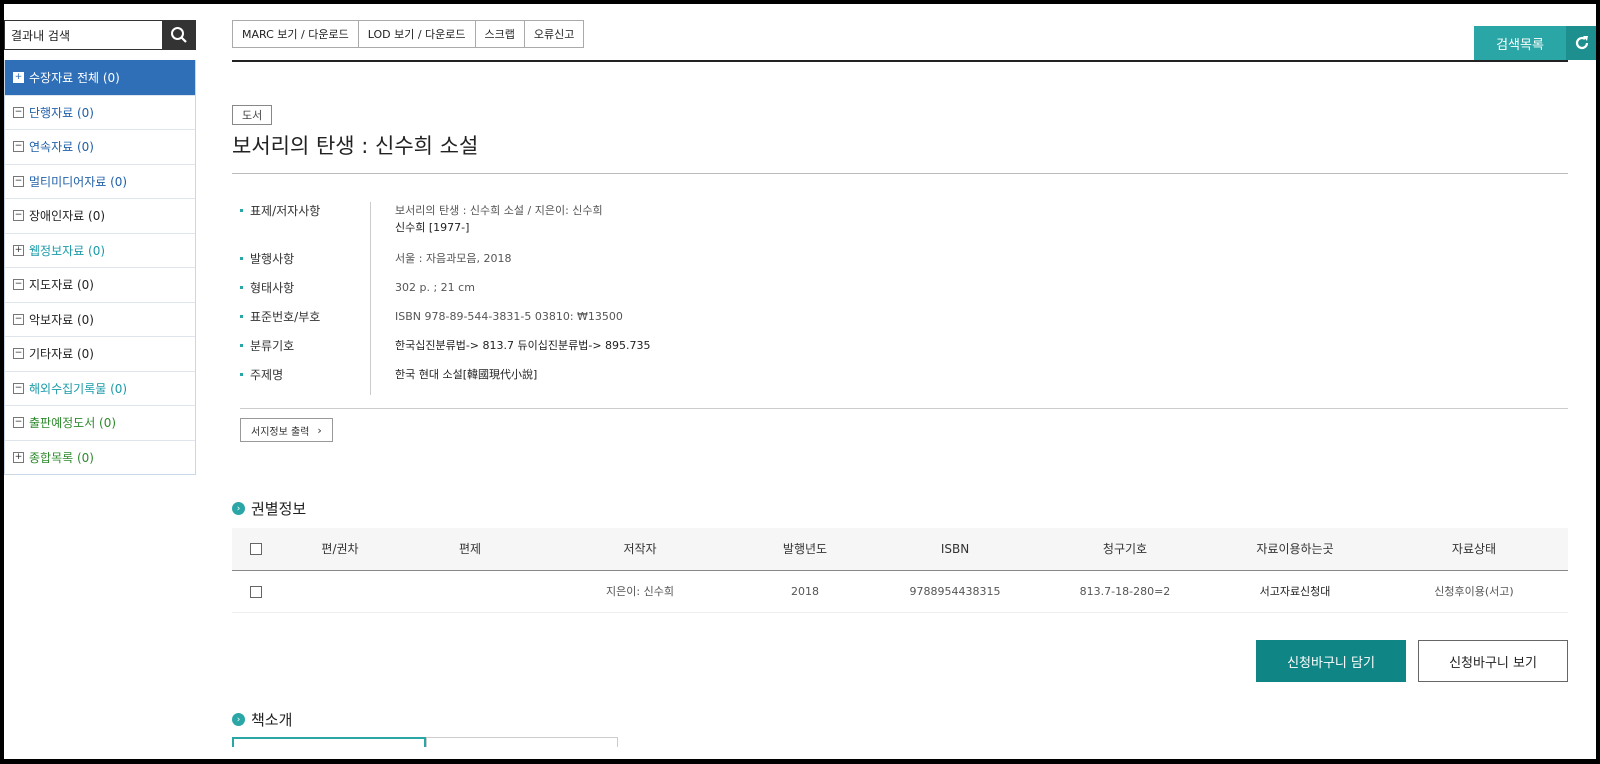 This screenshot has width=1600, height=764. I want to click on detail-value: 보서리의 탄생 : 신수희 소설 / 지은이: 신수희신수희 [1977-], so click(486, 226).